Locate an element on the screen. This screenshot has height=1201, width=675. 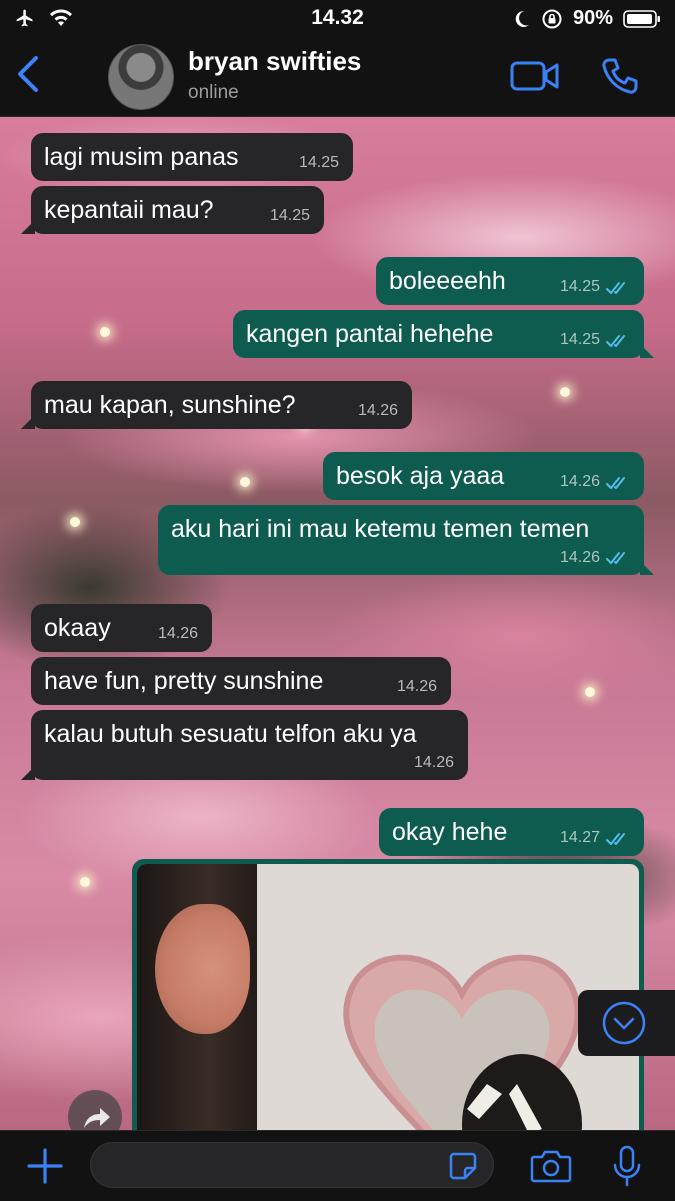
message-text: lagi musim panas is located at coordinates (141, 157).